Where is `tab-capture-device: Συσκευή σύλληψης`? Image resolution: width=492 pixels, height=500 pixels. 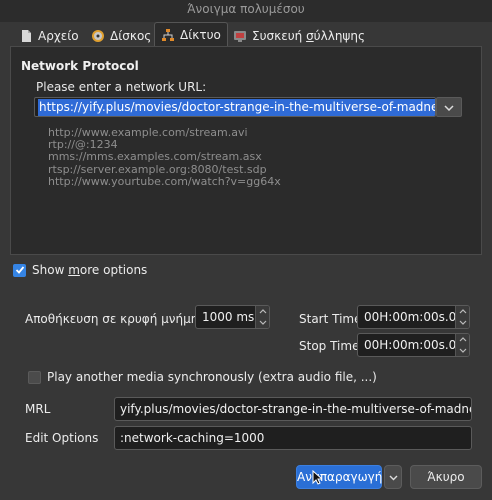
tab-capture-device: Συσκευή σύλληψης is located at coordinates (299, 35).